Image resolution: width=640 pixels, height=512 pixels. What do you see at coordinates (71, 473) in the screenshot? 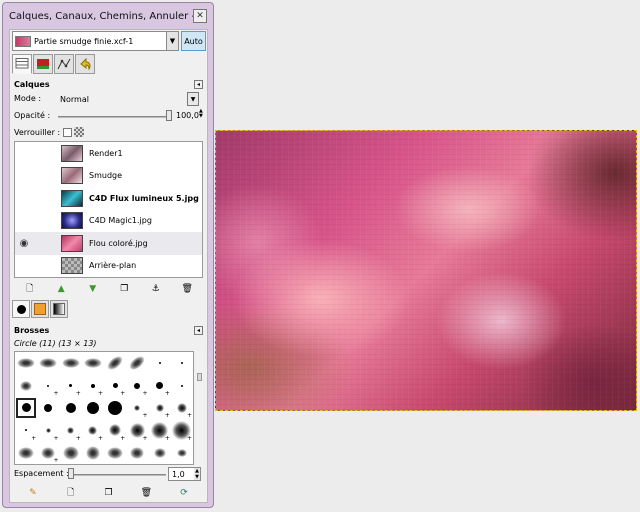
I see `spacing-slider-handle` at bounding box center [71, 473].